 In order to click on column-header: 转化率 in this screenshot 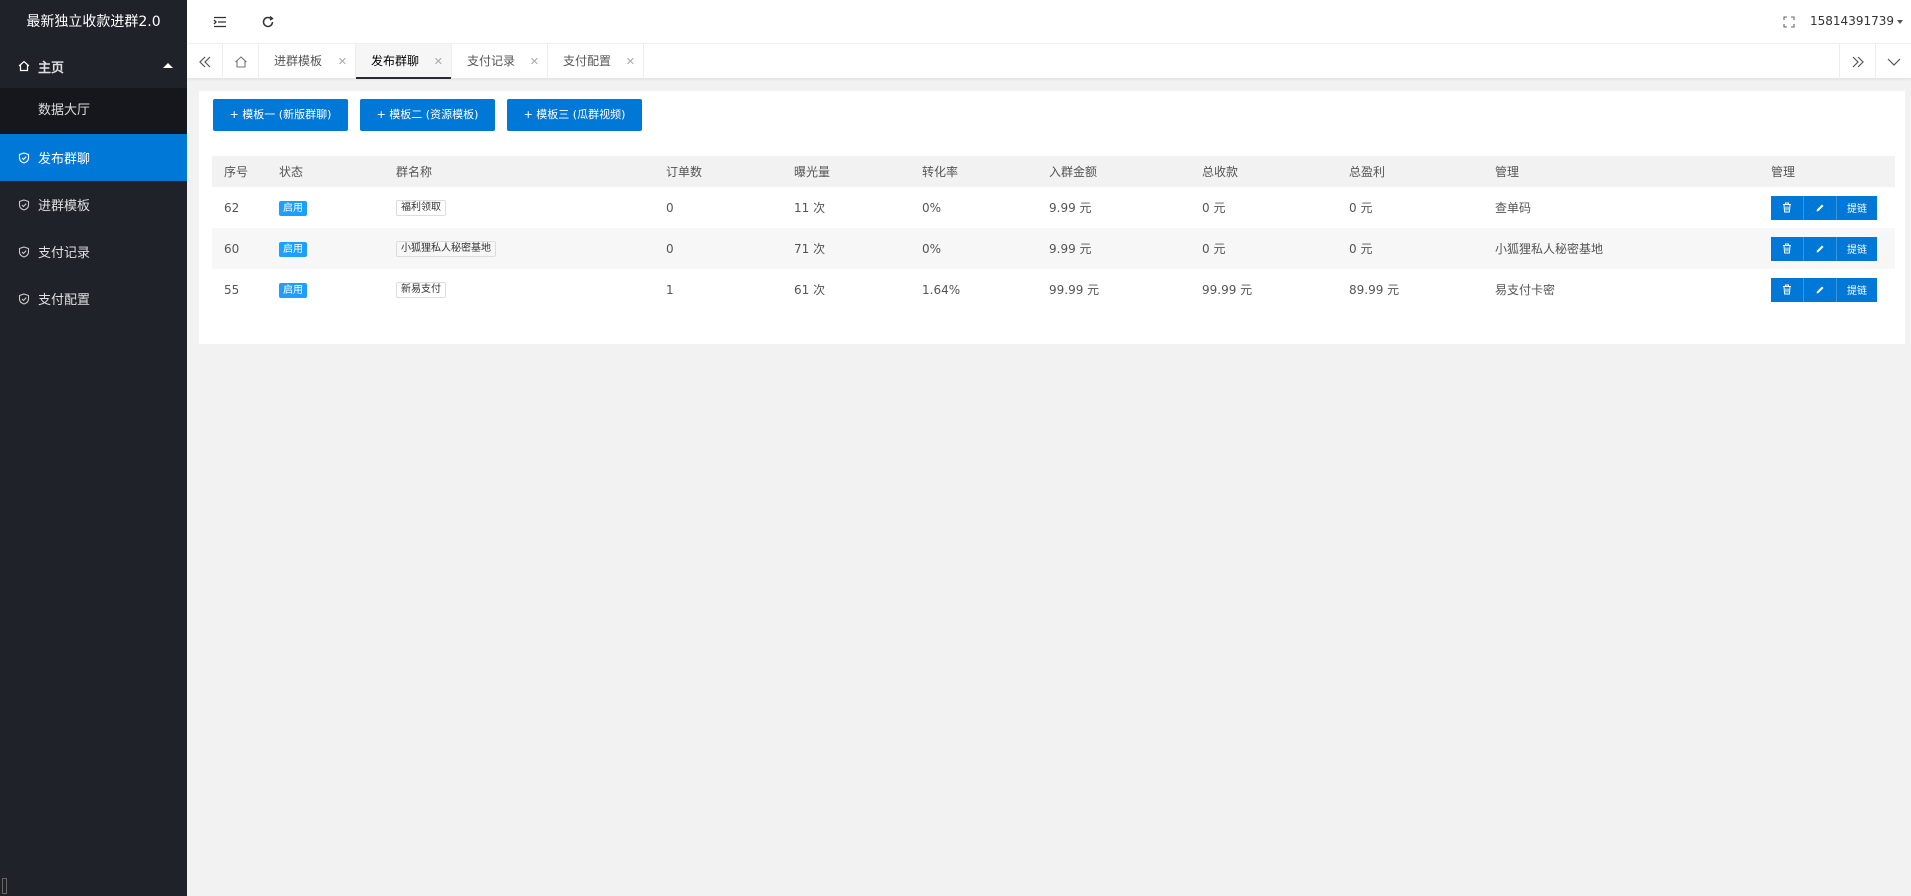, I will do `click(973, 171)`.